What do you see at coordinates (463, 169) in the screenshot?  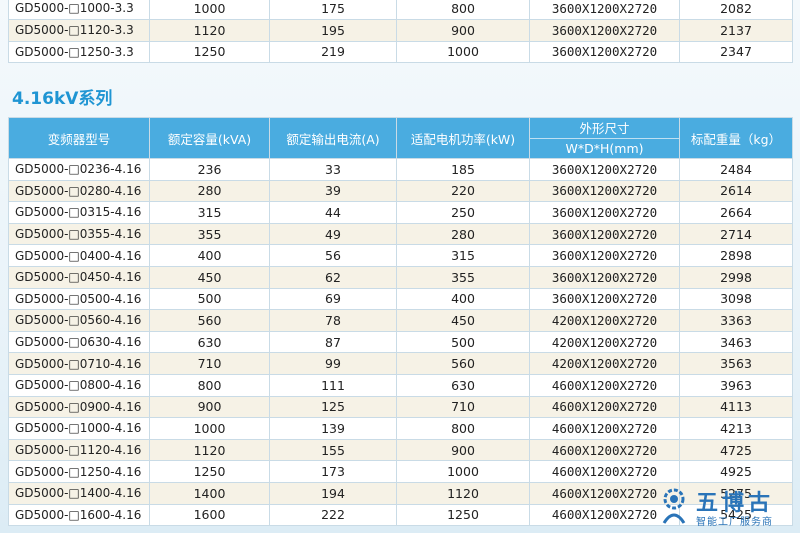 I see `cell-motor-power: 185` at bounding box center [463, 169].